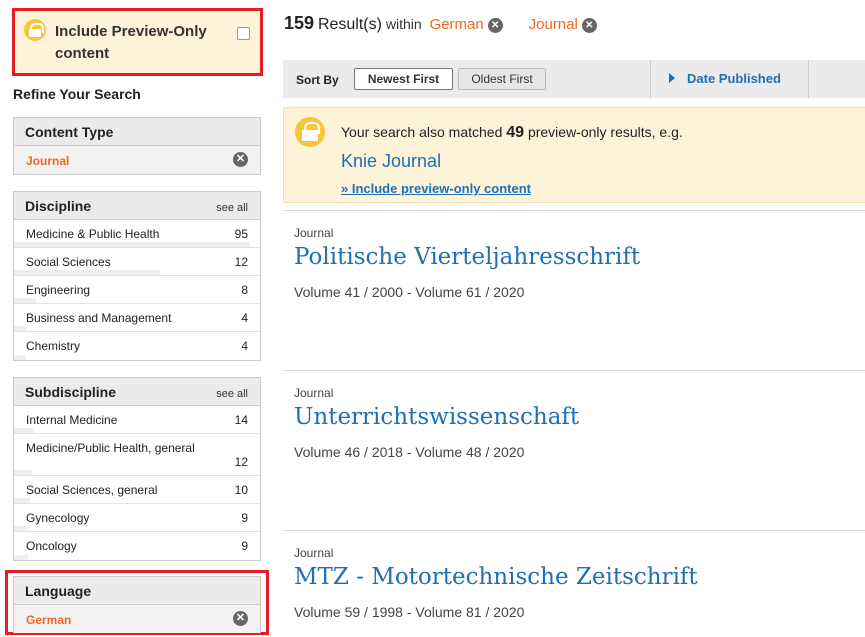  What do you see at coordinates (409, 292) in the screenshot?
I see `result-volumes: Volume 41 / 2000 - Volume 61 / 2020` at bounding box center [409, 292].